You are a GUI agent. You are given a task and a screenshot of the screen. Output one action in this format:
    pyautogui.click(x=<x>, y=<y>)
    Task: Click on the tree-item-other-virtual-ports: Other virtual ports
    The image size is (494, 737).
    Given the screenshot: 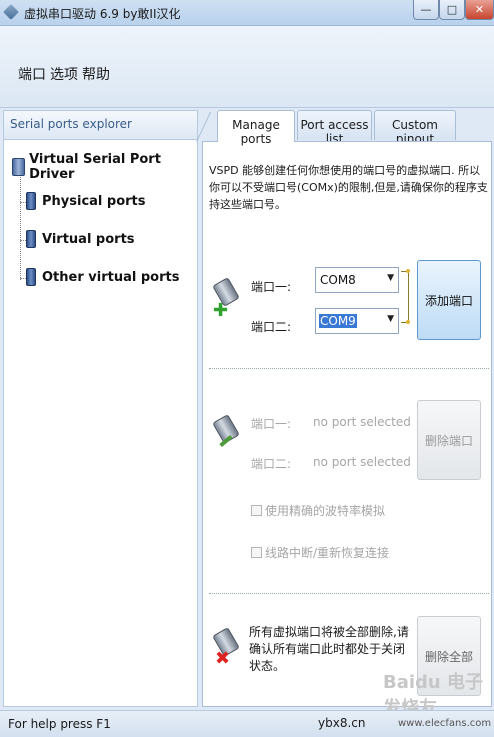 What is the action you would take?
    pyautogui.click(x=102, y=277)
    